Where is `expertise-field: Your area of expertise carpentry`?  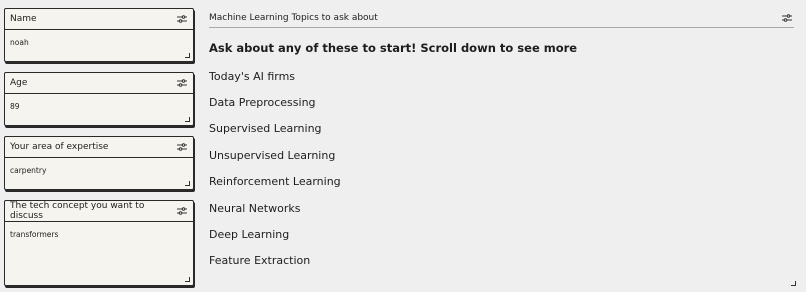
expertise-field: Your area of expertise carpentry is located at coordinates (99, 163).